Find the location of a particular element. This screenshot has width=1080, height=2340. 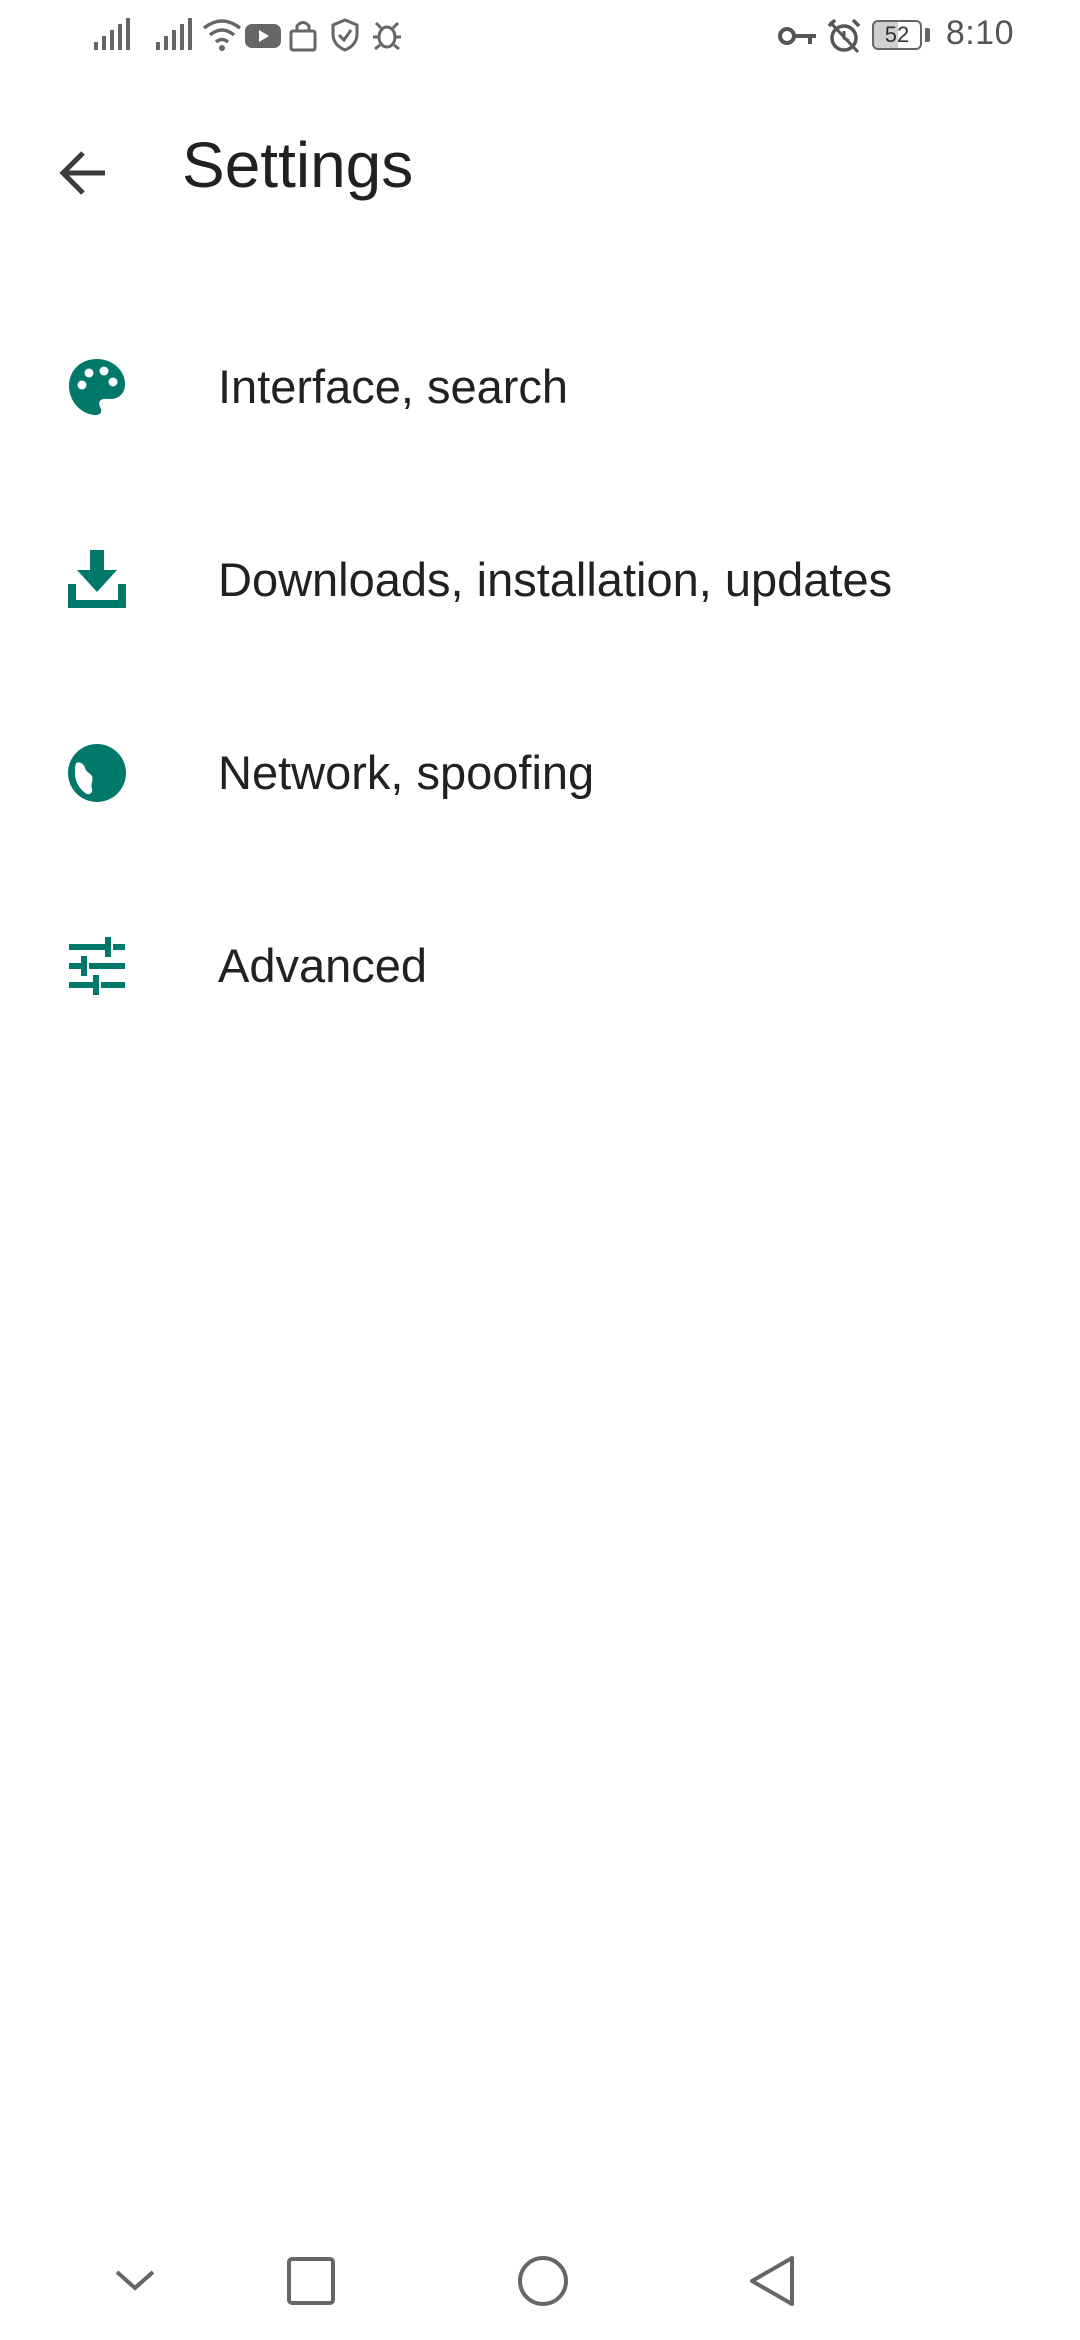

lock-icon is located at coordinates (303, 35).